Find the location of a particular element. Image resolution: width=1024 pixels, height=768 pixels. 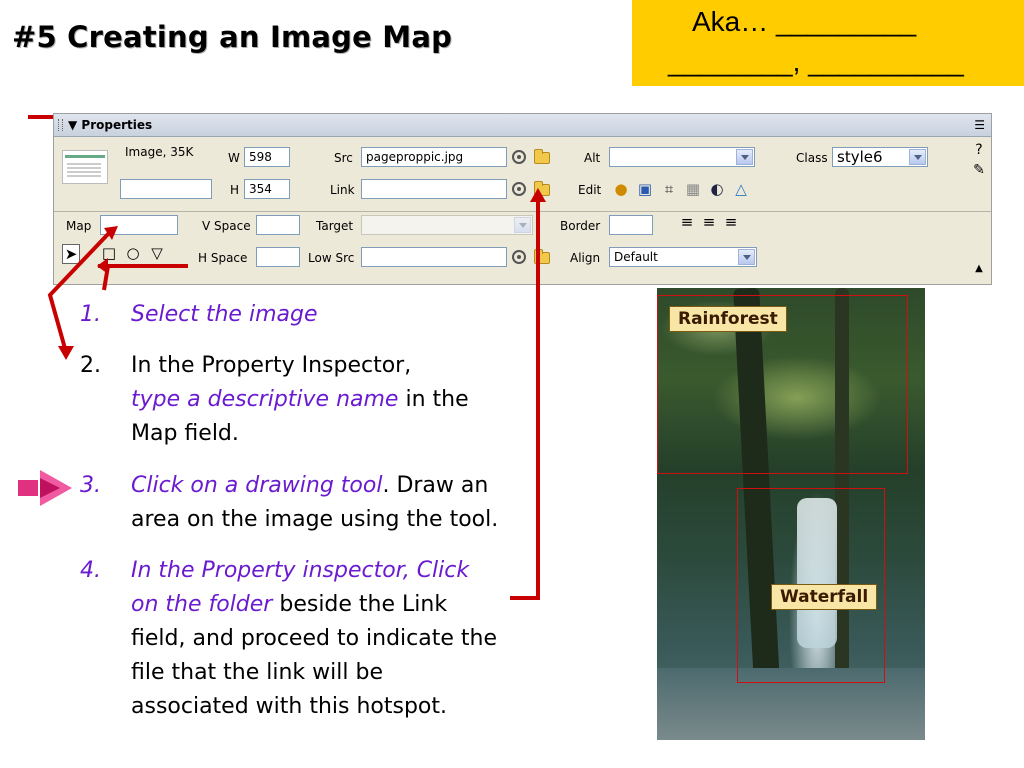

pointer-arrow-icon is located at coordinates (45, 488).